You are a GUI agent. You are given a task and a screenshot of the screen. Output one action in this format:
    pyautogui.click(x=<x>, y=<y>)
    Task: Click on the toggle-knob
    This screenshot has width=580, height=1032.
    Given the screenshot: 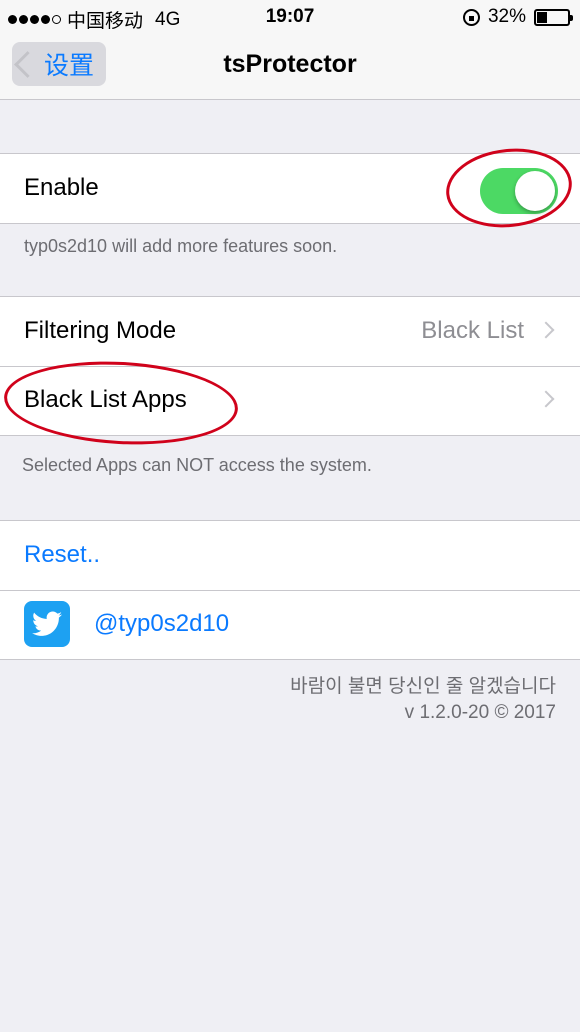 What is the action you would take?
    pyautogui.click(x=535, y=191)
    